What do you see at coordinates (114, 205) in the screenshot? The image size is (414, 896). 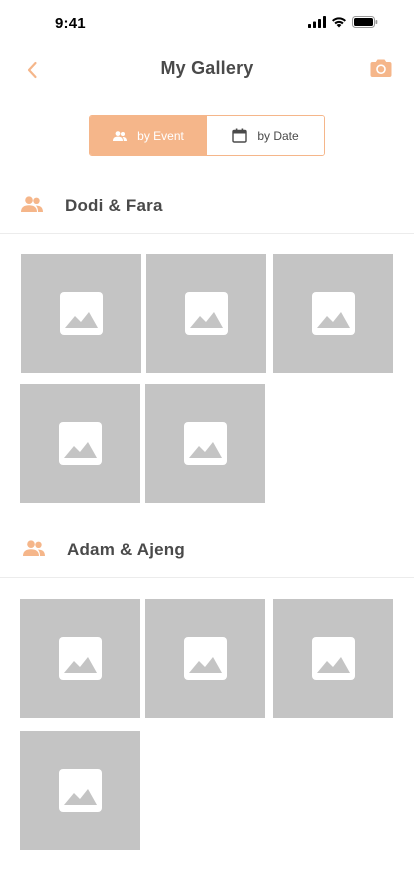 I see `event-group-title: Dodi & Fara` at bounding box center [114, 205].